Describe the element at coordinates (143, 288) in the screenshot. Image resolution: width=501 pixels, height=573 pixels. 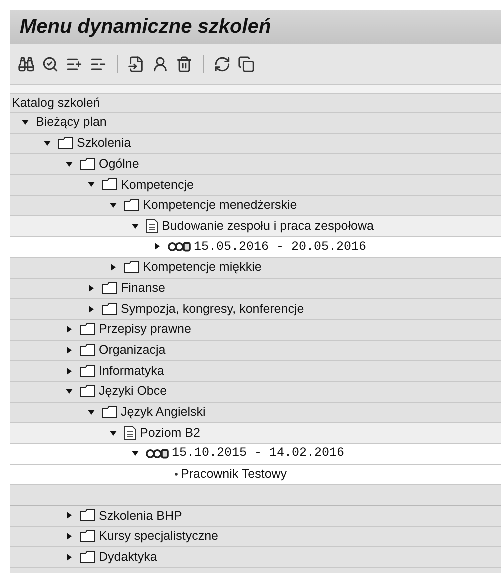
I see `tree-item: Finanse` at that location.